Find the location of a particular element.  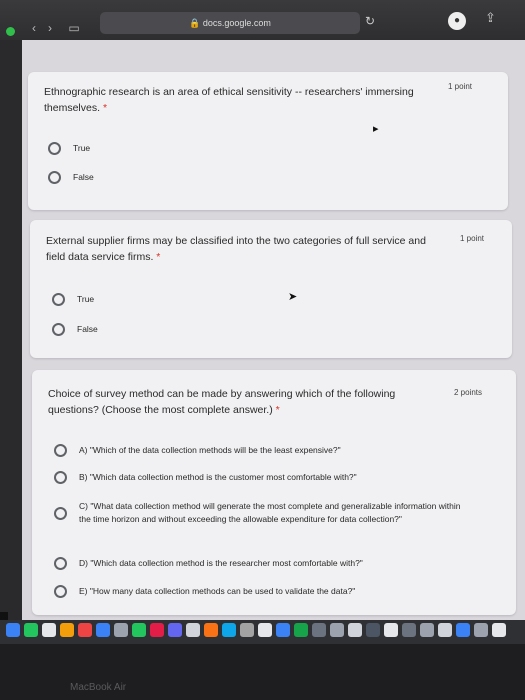

back-arrow-icon: ‹ is located at coordinates (34, 28).